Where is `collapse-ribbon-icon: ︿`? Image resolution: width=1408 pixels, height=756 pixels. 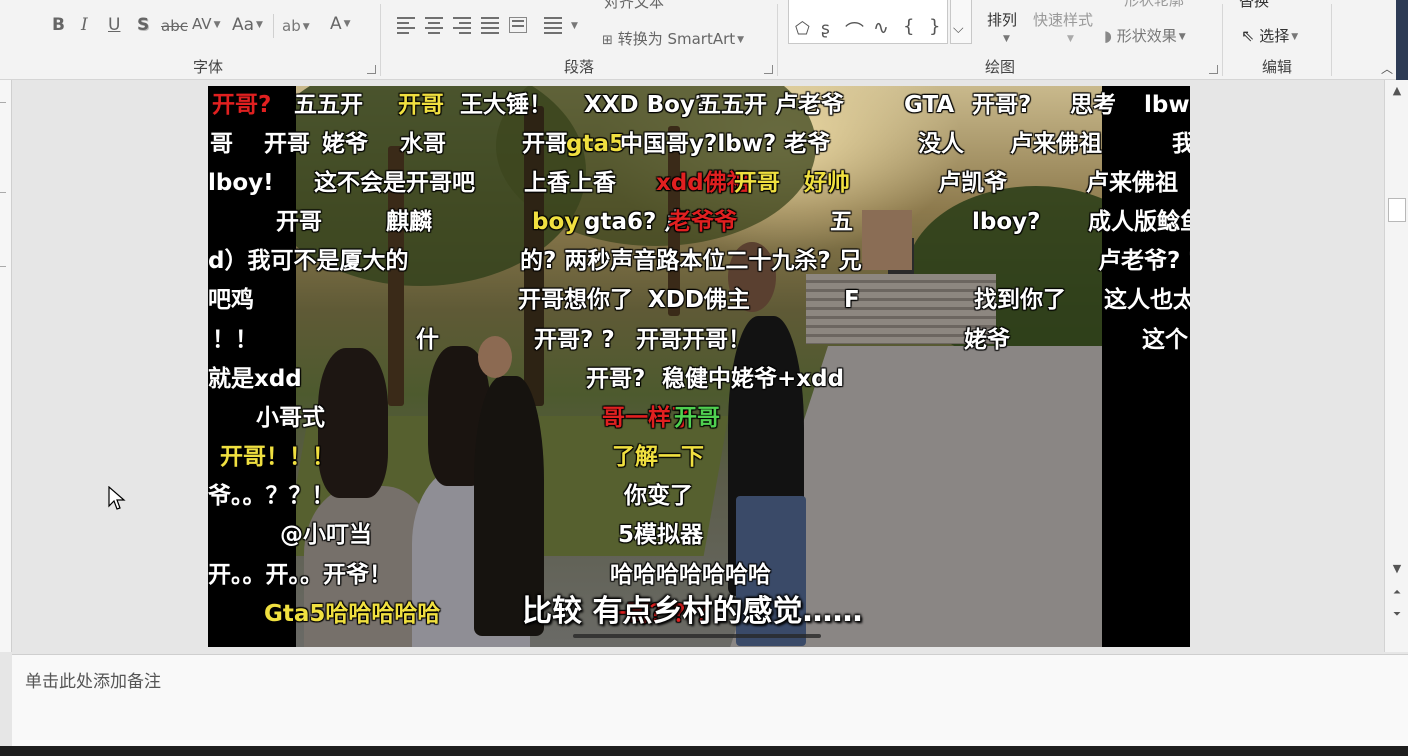 collapse-ribbon-icon: ︿ is located at coordinates (1387, 68).